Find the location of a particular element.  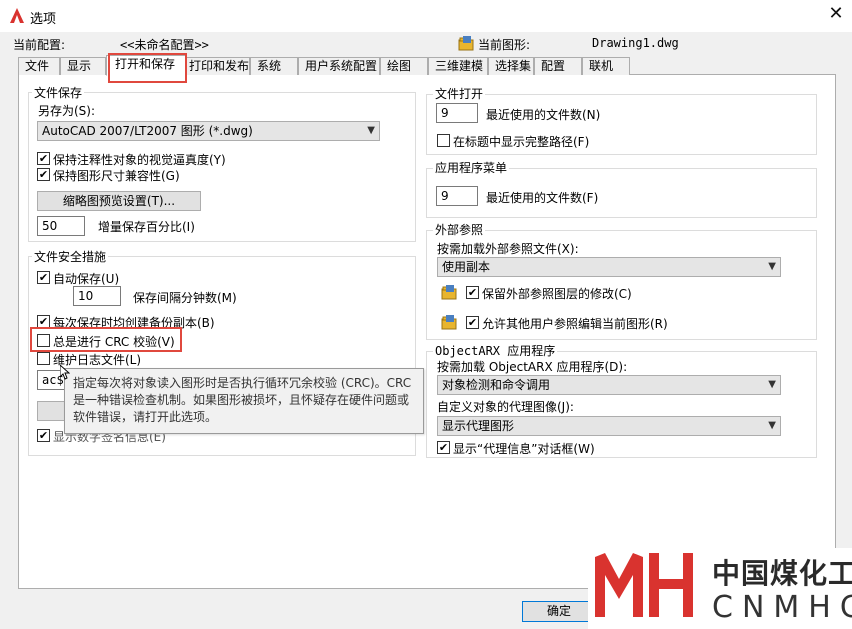

allow-xref-edit-checkbox: ✔ is located at coordinates (472, 322).